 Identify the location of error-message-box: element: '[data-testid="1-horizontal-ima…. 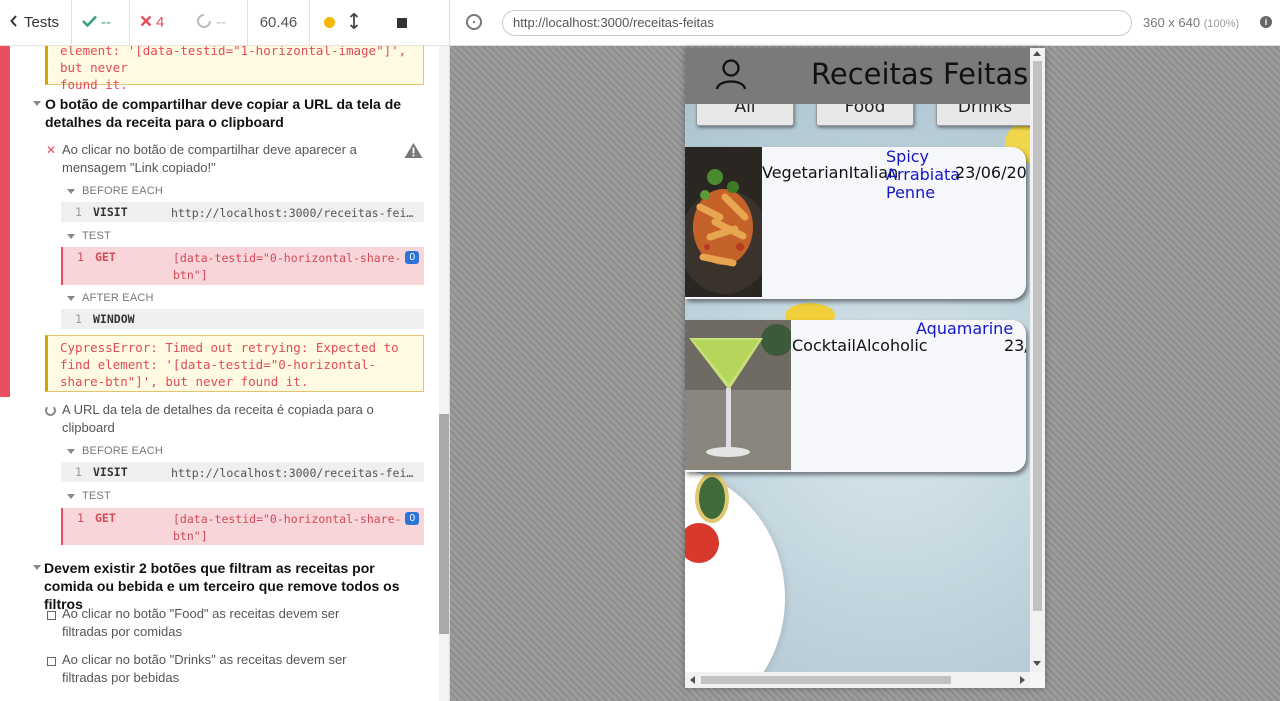
(234, 69).